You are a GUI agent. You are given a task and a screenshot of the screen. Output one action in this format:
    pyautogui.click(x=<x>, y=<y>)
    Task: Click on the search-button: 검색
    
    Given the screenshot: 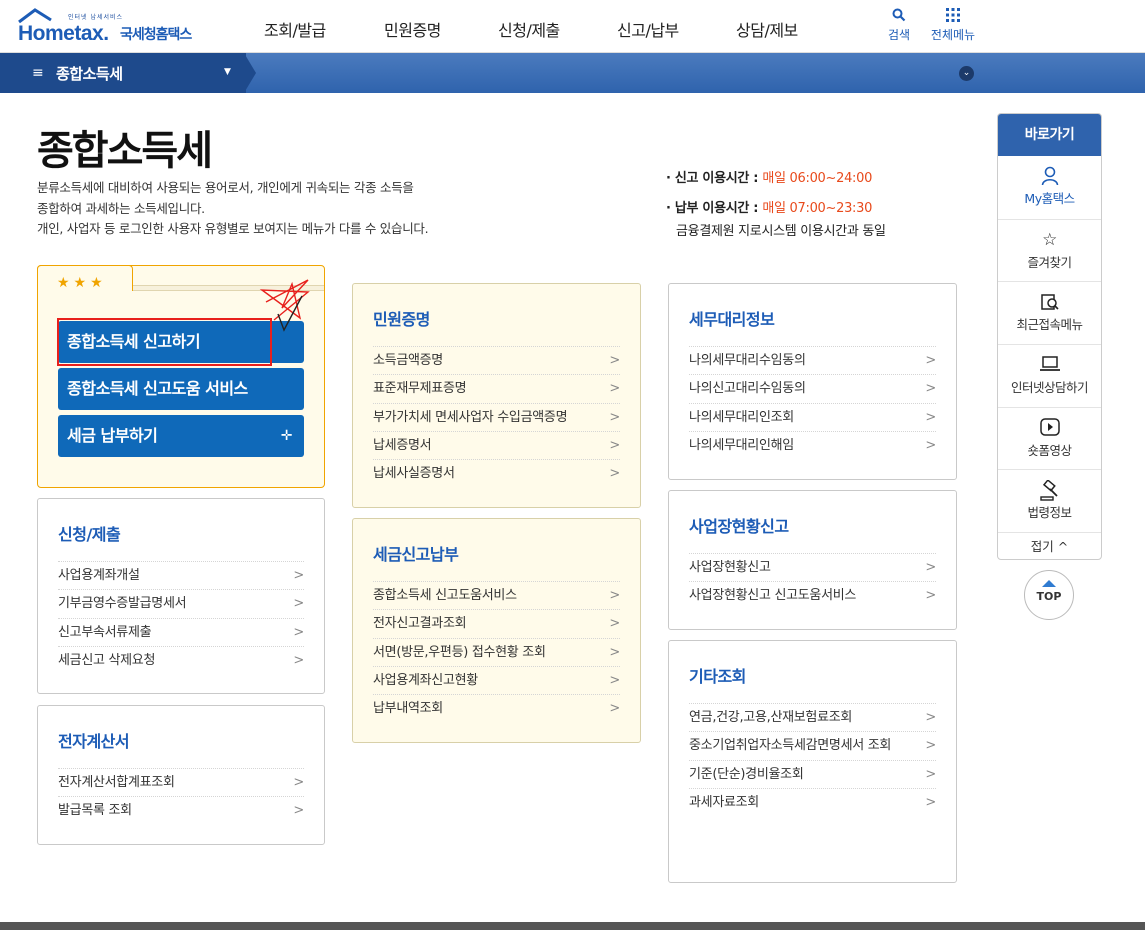 What is the action you would take?
    pyautogui.click(x=899, y=25)
    